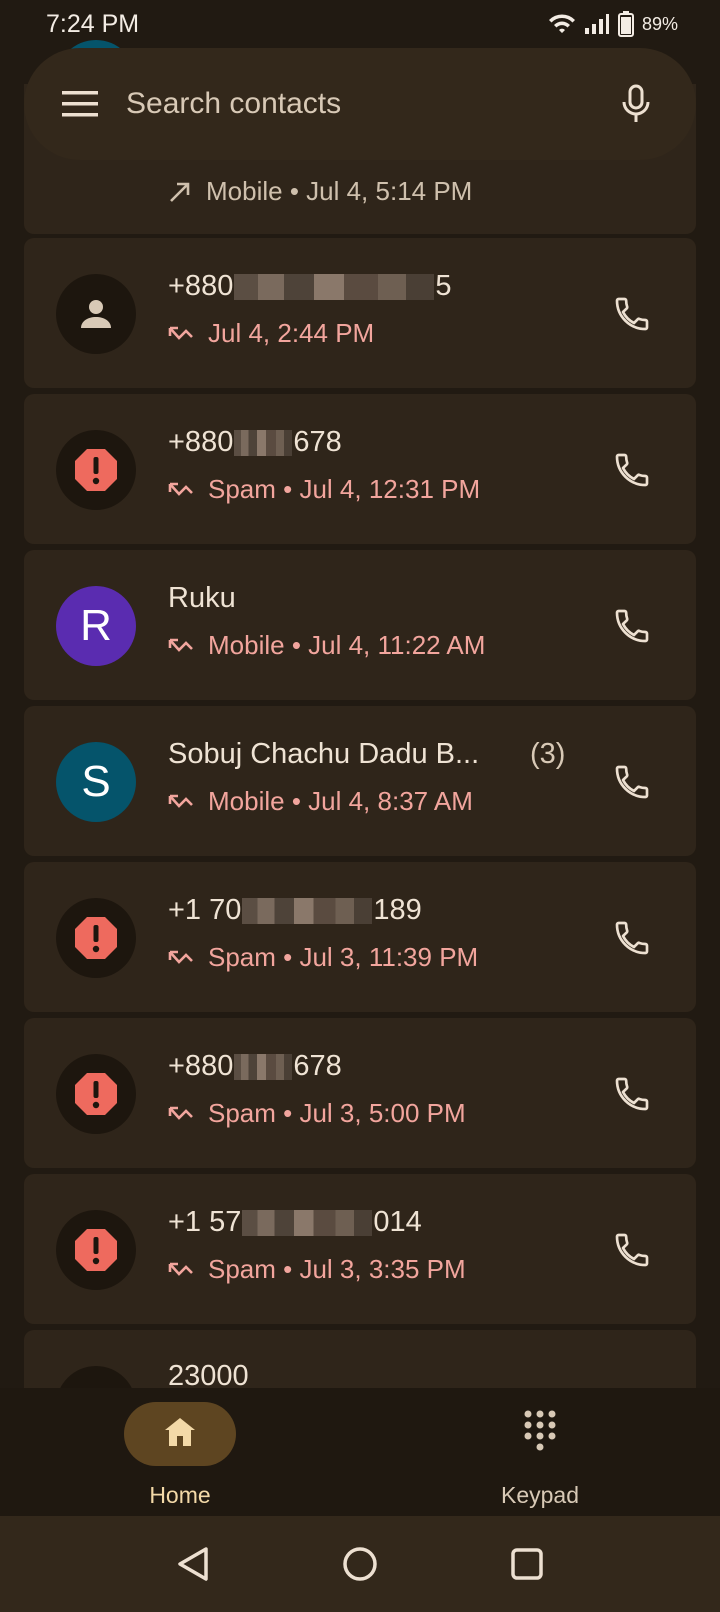 This screenshot has width=720, height=1612. I want to click on search-bar: Search contacts, so click(360, 104).